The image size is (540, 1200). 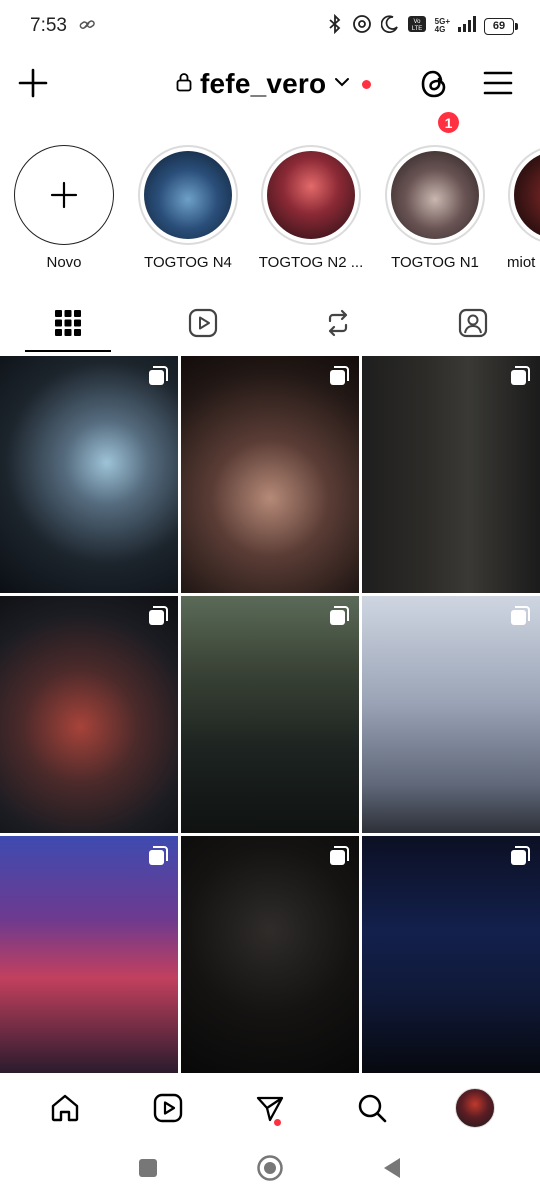 I want to click on threads-button, so click(x=434, y=84).